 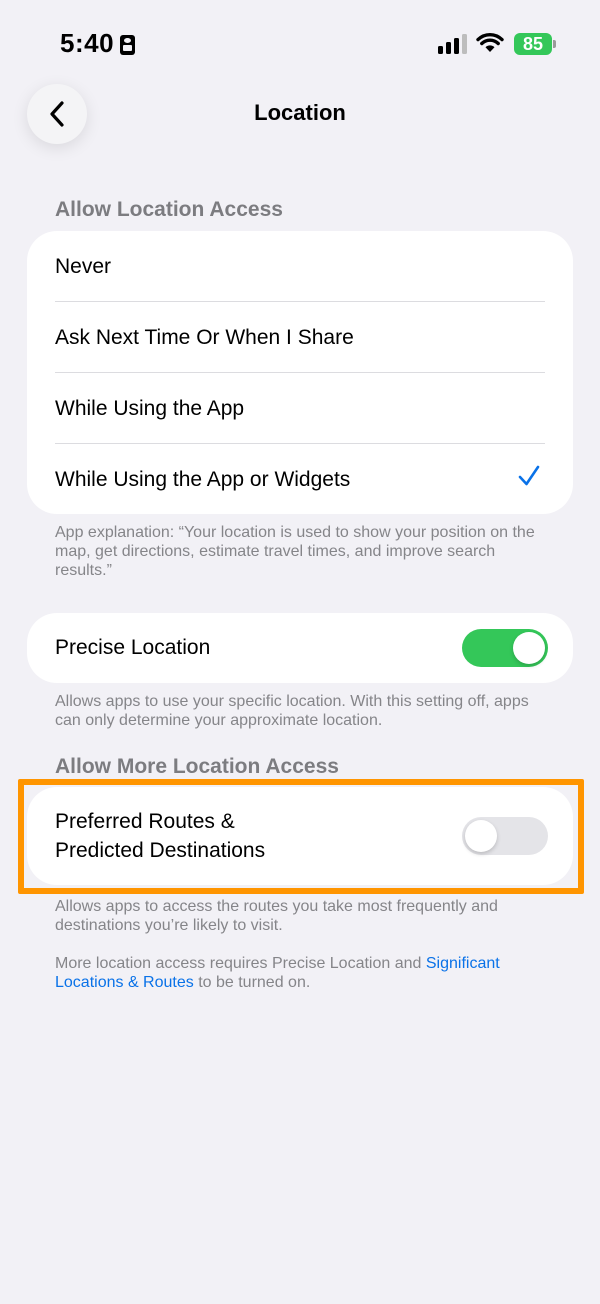 I want to click on cellular-signal-icon, so click(x=453, y=44).